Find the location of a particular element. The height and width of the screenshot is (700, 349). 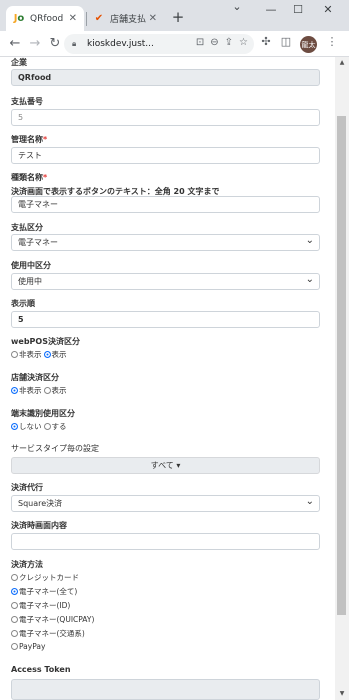

payment-no-field: 5 is located at coordinates (165, 117).